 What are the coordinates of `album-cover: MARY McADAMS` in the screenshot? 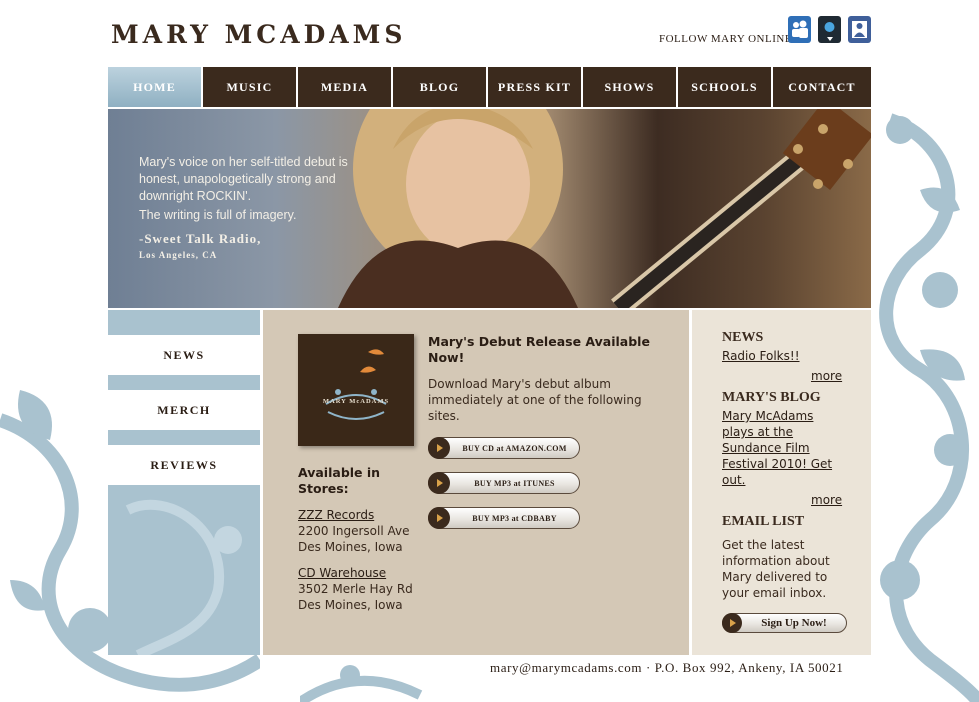 It's located at (356, 390).